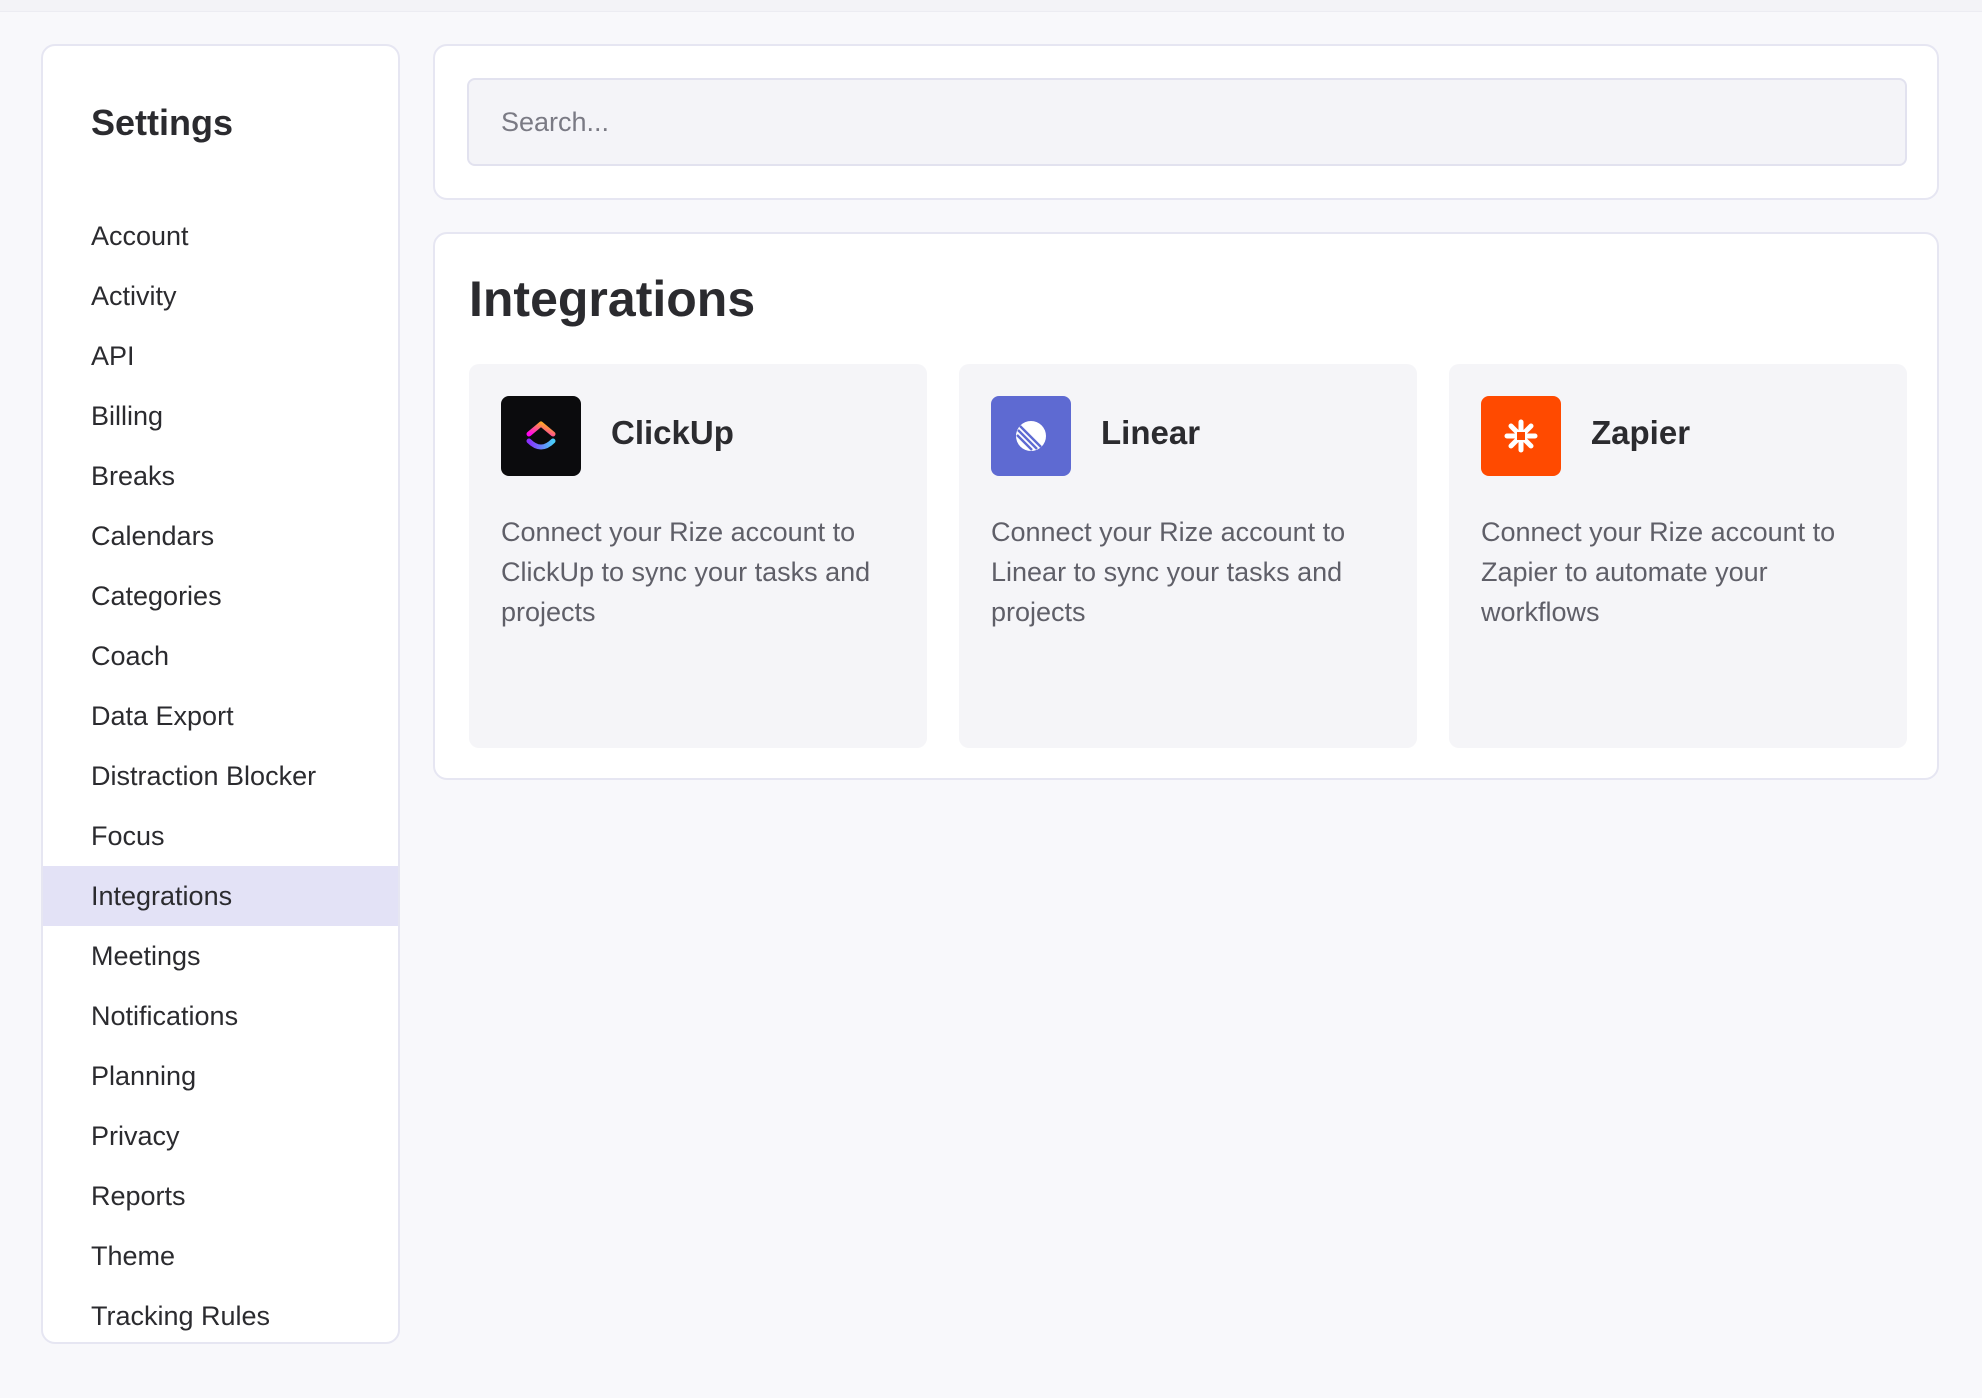 The height and width of the screenshot is (1398, 1982). What do you see at coordinates (220, 356) in the screenshot?
I see `sidebar-item-api: API` at bounding box center [220, 356].